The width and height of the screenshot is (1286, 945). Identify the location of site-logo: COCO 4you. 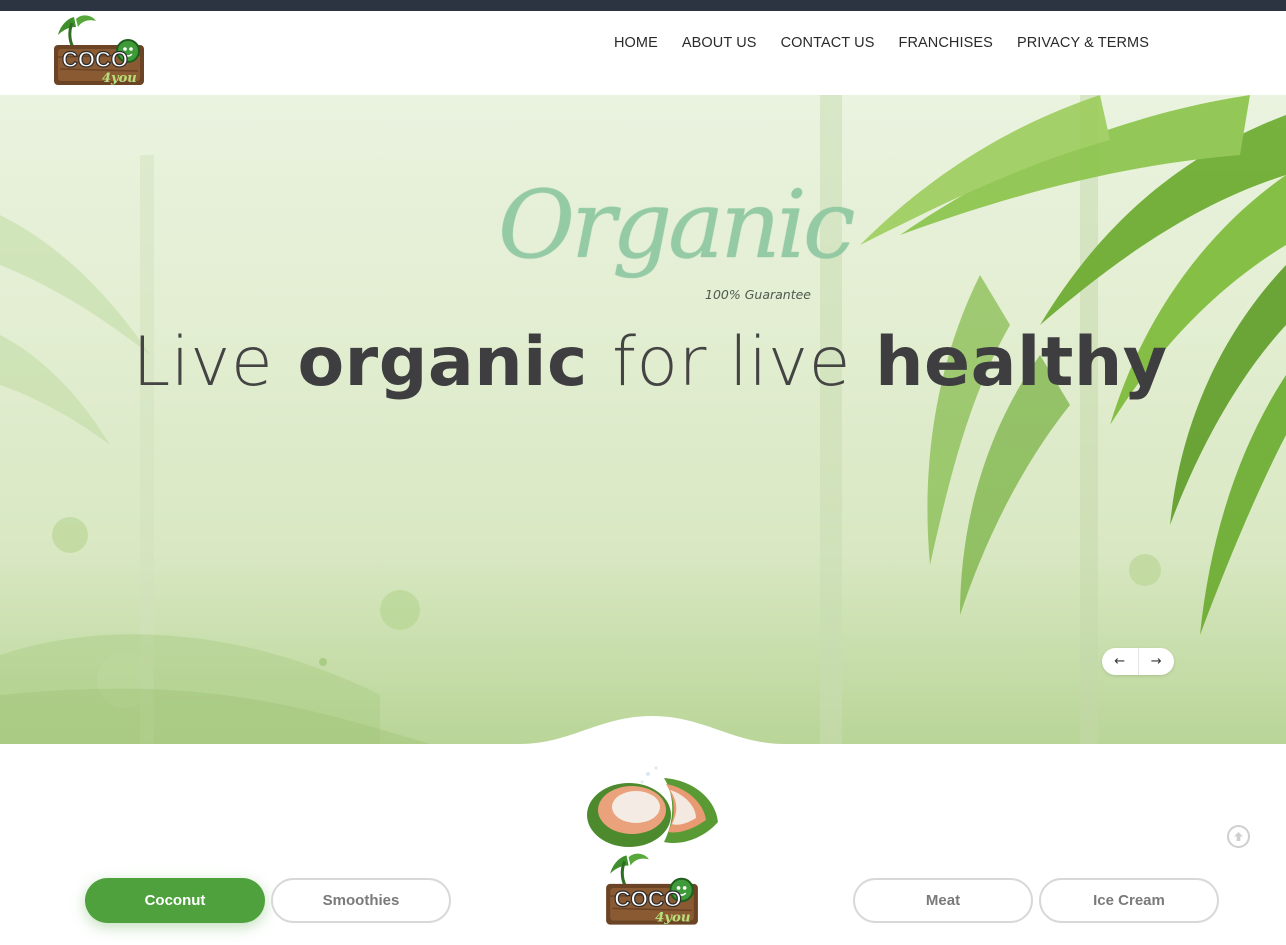
(98, 51).